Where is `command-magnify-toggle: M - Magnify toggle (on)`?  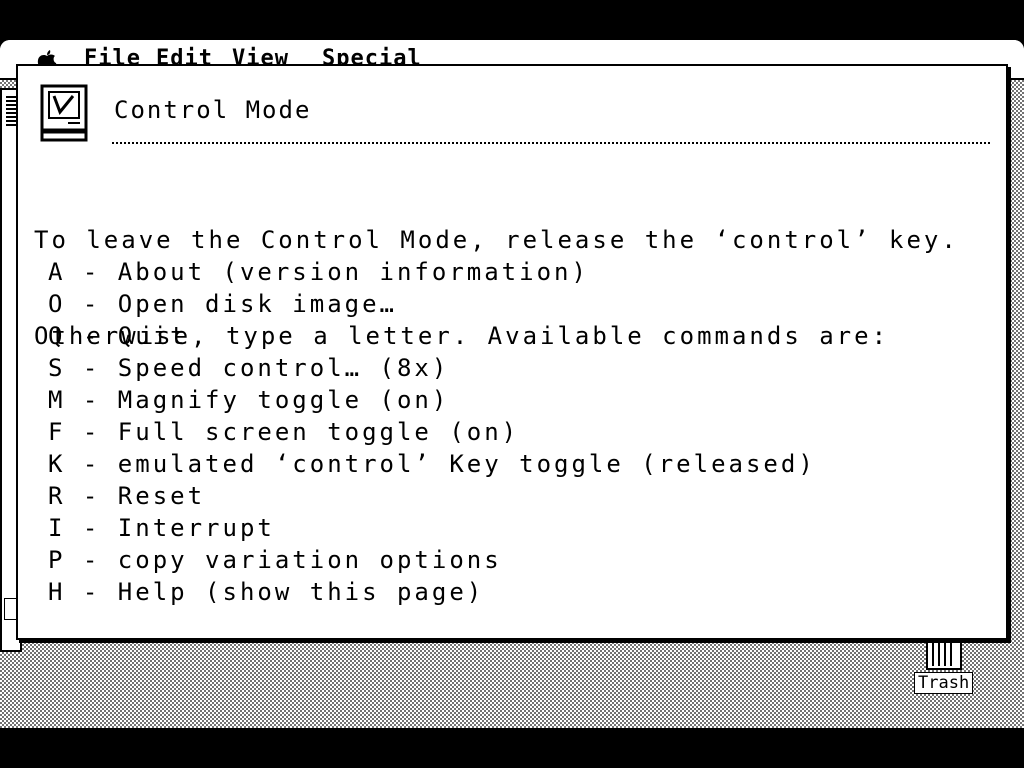 command-magnify-toggle: M - Magnify toggle (on) is located at coordinates (249, 400).